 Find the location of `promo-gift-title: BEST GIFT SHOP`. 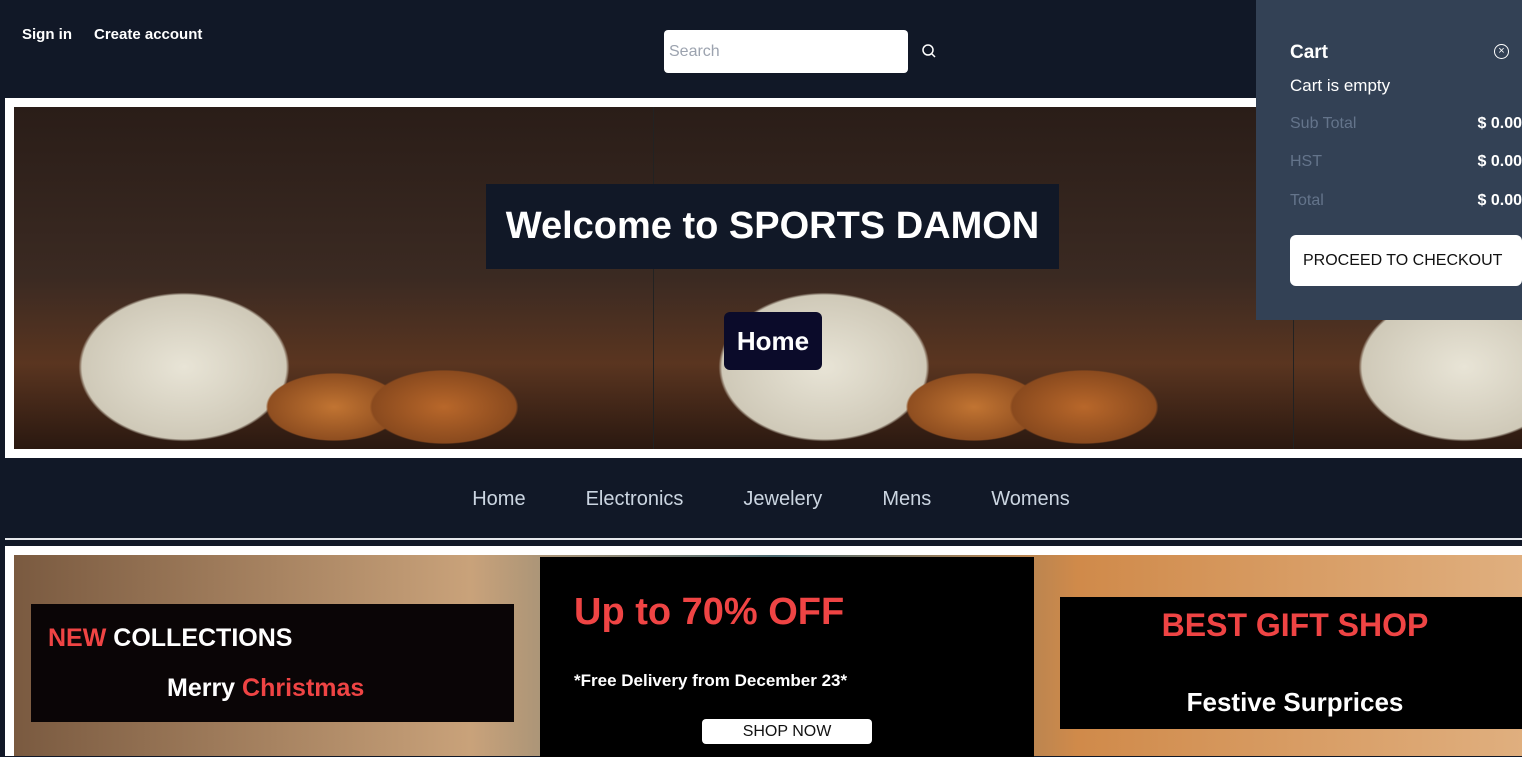

promo-gift-title: BEST GIFT SHOP is located at coordinates (1295, 625).